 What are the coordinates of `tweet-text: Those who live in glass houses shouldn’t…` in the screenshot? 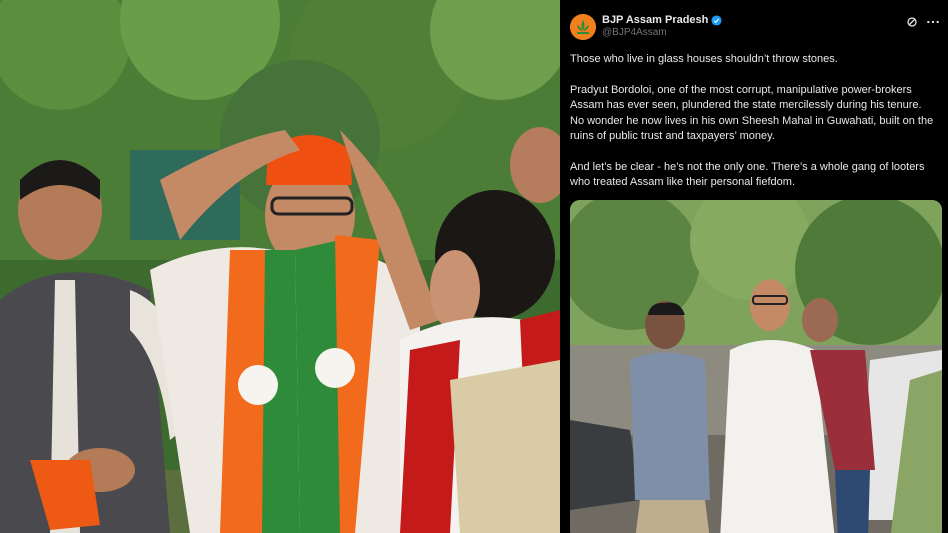 It's located at (754, 129).